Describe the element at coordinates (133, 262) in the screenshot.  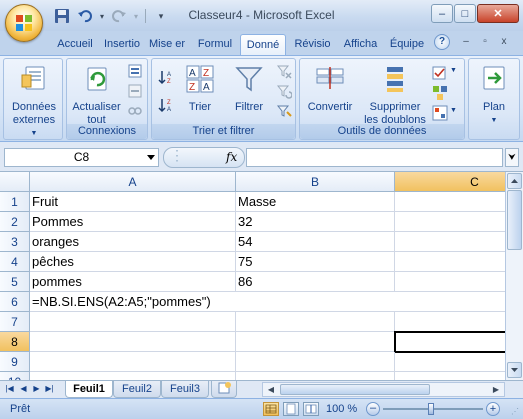
I see `cell-a4: pêches` at that location.